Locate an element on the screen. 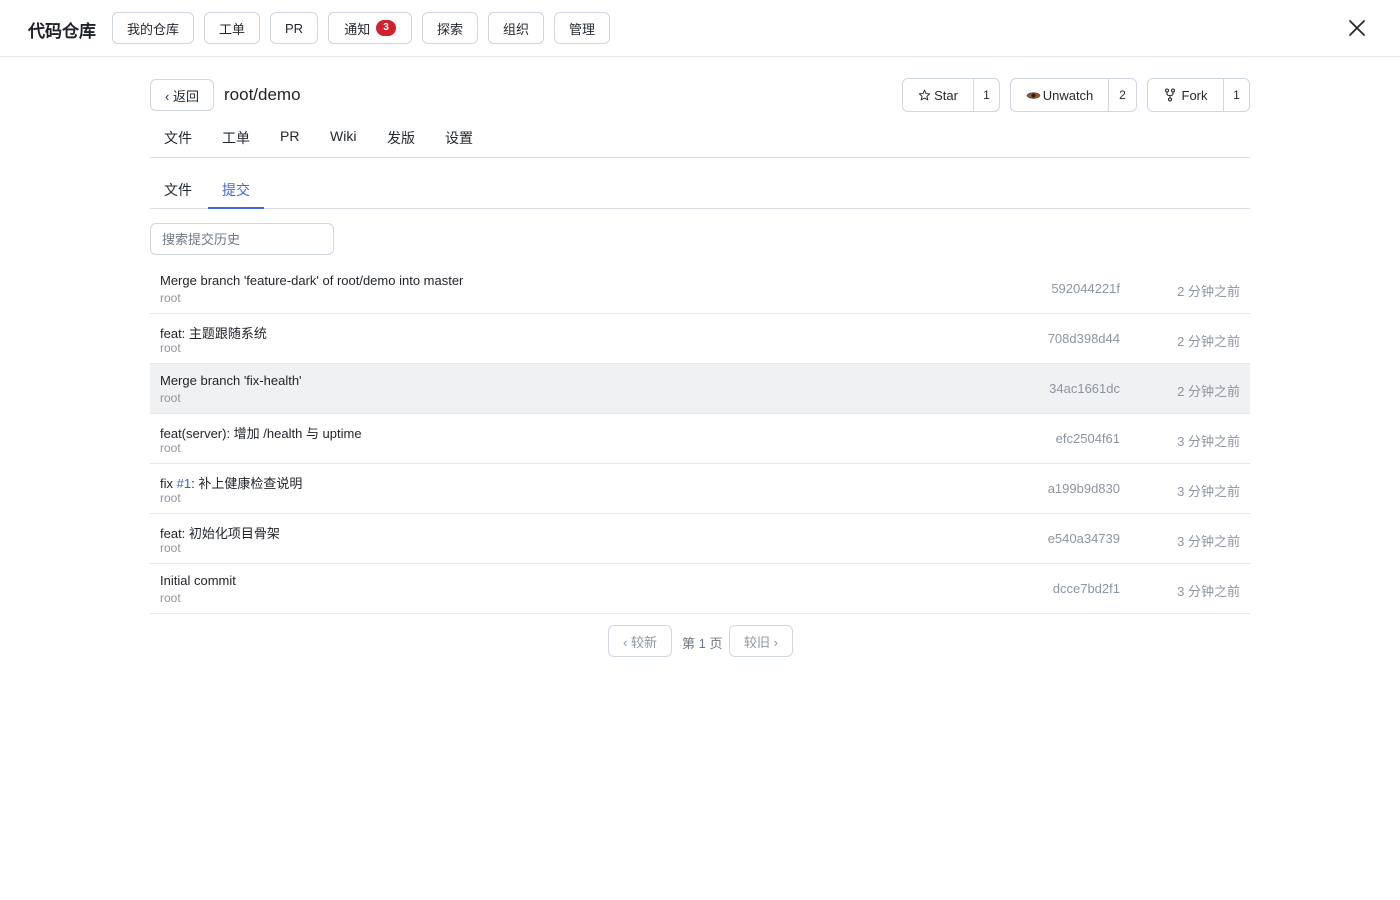 The image size is (1400, 900). nav-my-repos-button: 我的仓库 is located at coordinates (153, 28).